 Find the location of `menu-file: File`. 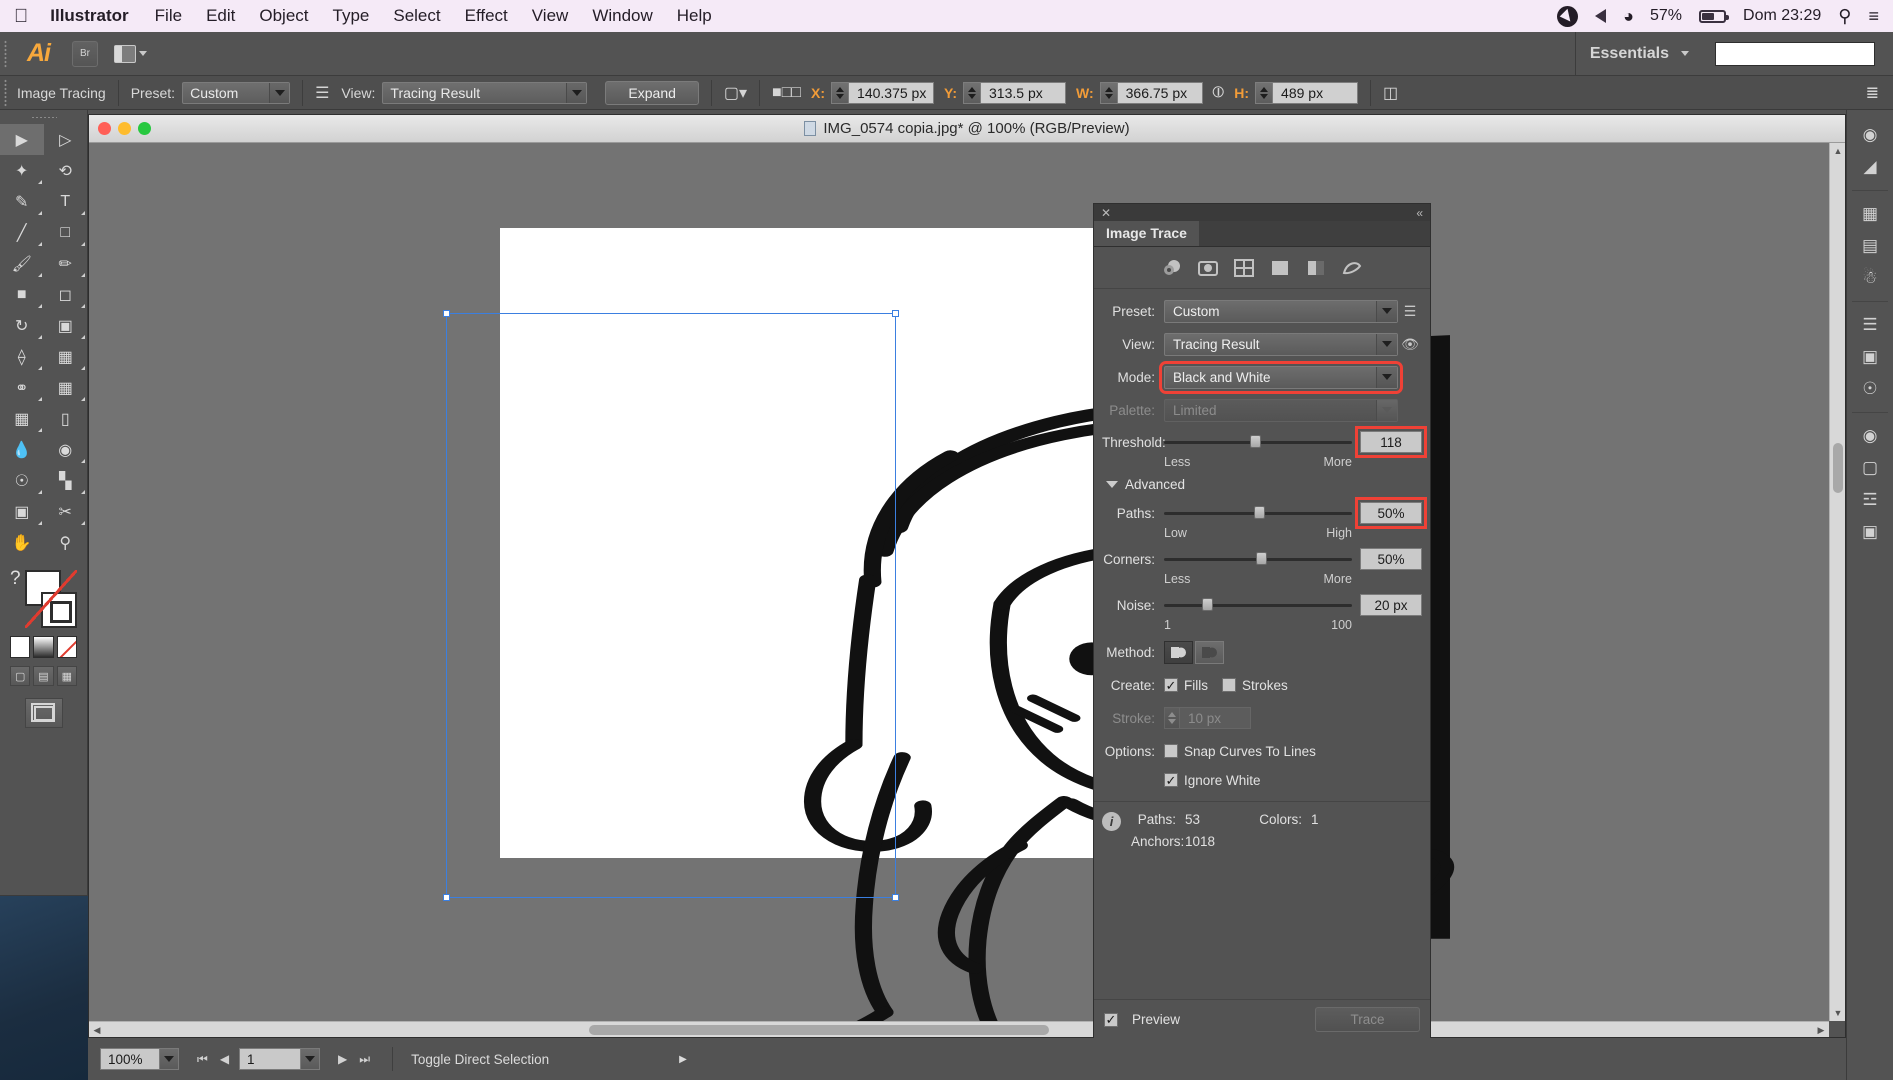

menu-file: File is located at coordinates (168, 16).